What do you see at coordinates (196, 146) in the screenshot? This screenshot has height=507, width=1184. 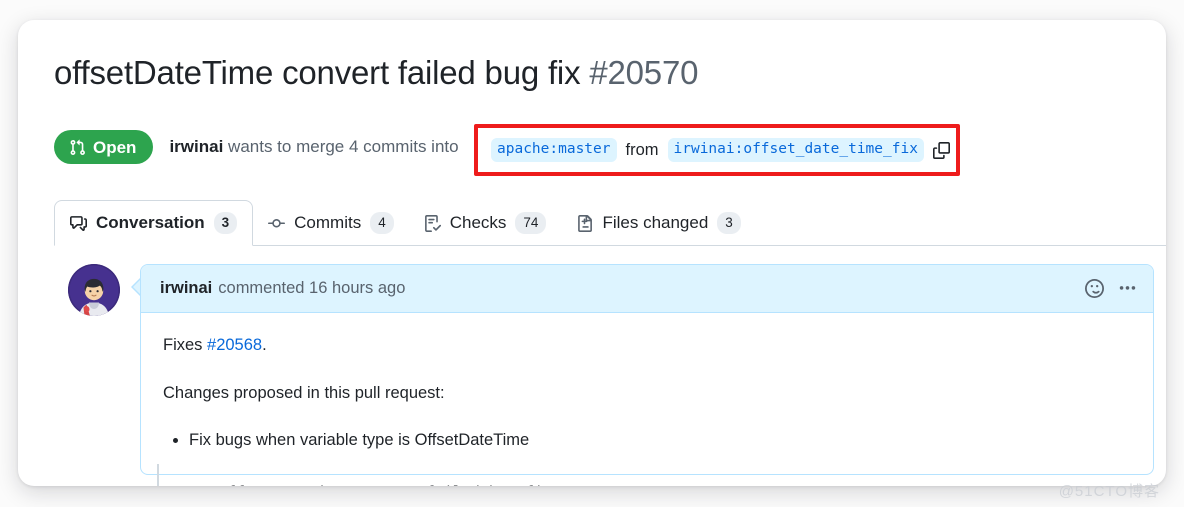 I see `pr-author: irwinai` at bounding box center [196, 146].